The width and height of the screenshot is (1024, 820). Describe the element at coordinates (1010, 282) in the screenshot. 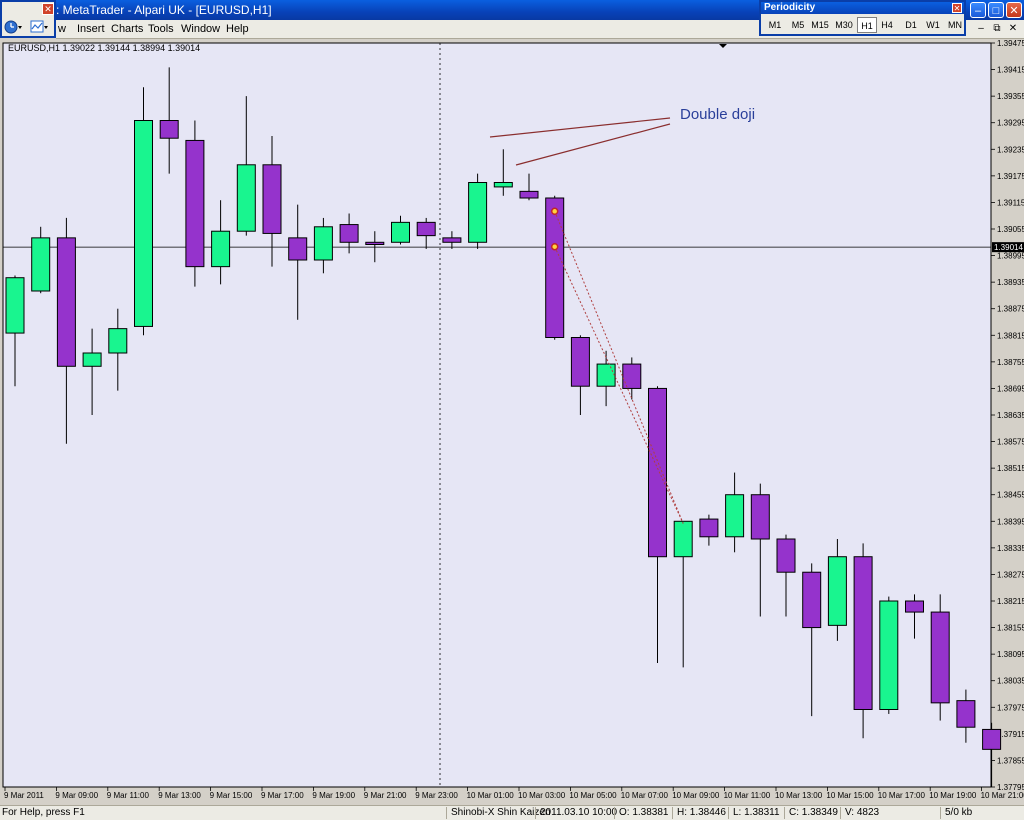

I see `y-tick-label: 1.38935` at that location.